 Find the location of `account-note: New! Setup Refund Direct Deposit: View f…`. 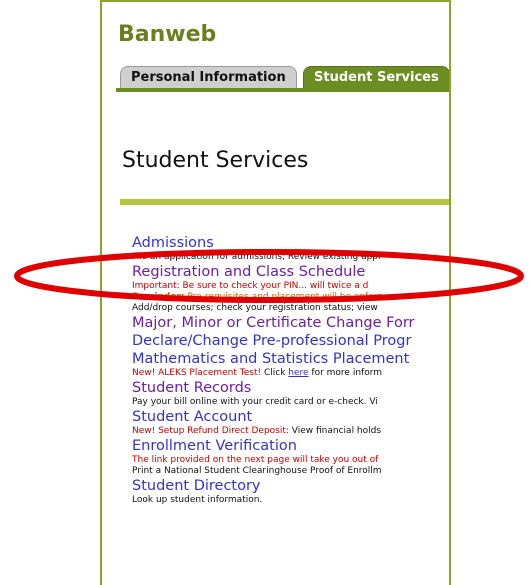

account-note: New! Setup Refund Direct Deposit: View f… is located at coordinates (290, 431).